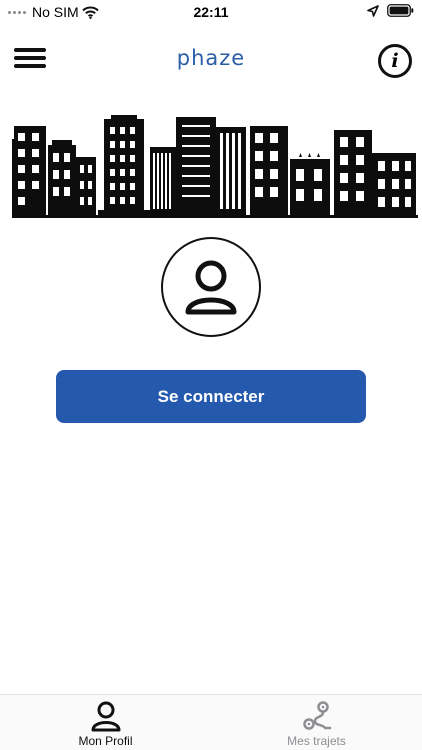  What do you see at coordinates (316, 715) in the screenshot?
I see `route-icon` at bounding box center [316, 715].